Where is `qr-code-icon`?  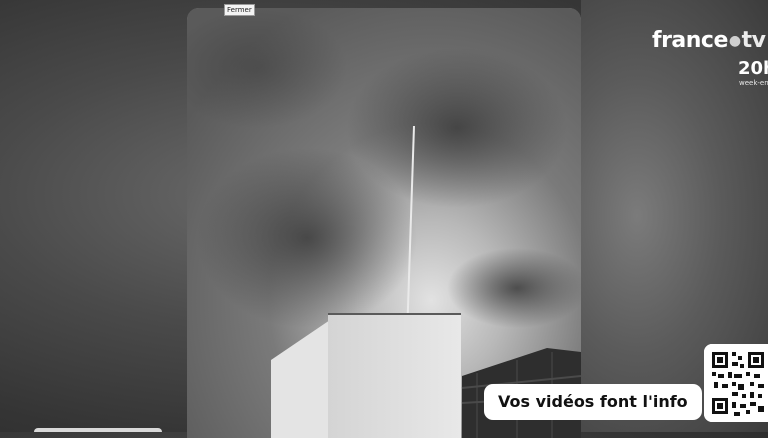 qr-code-icon is located at coordinates (736, 383).